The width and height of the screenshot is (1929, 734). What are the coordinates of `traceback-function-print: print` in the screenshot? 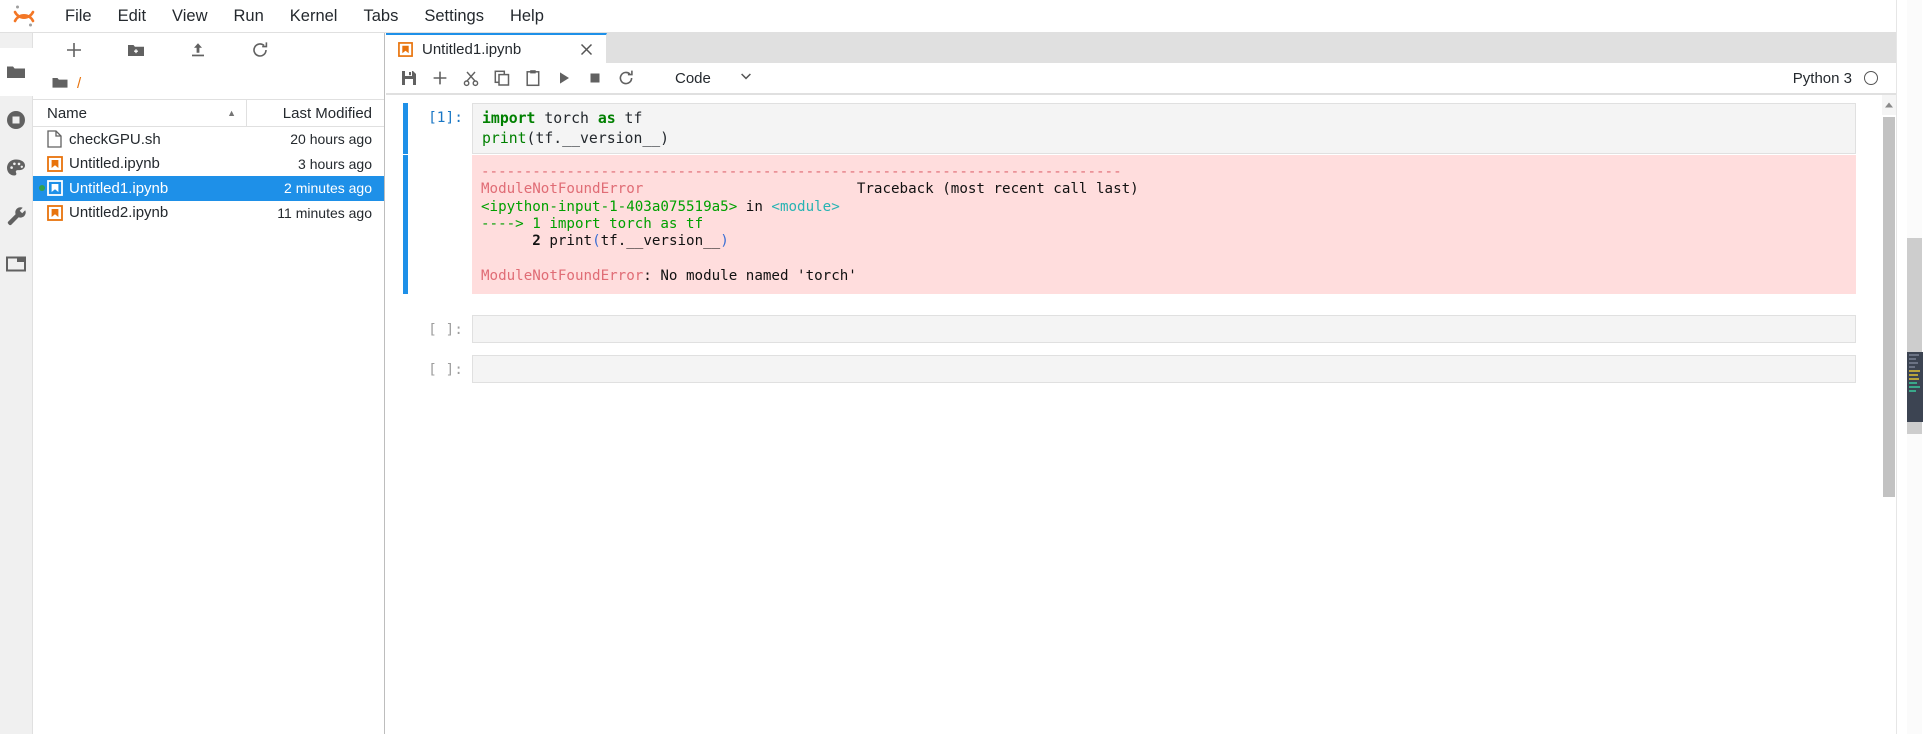 It's located at (571, 241).